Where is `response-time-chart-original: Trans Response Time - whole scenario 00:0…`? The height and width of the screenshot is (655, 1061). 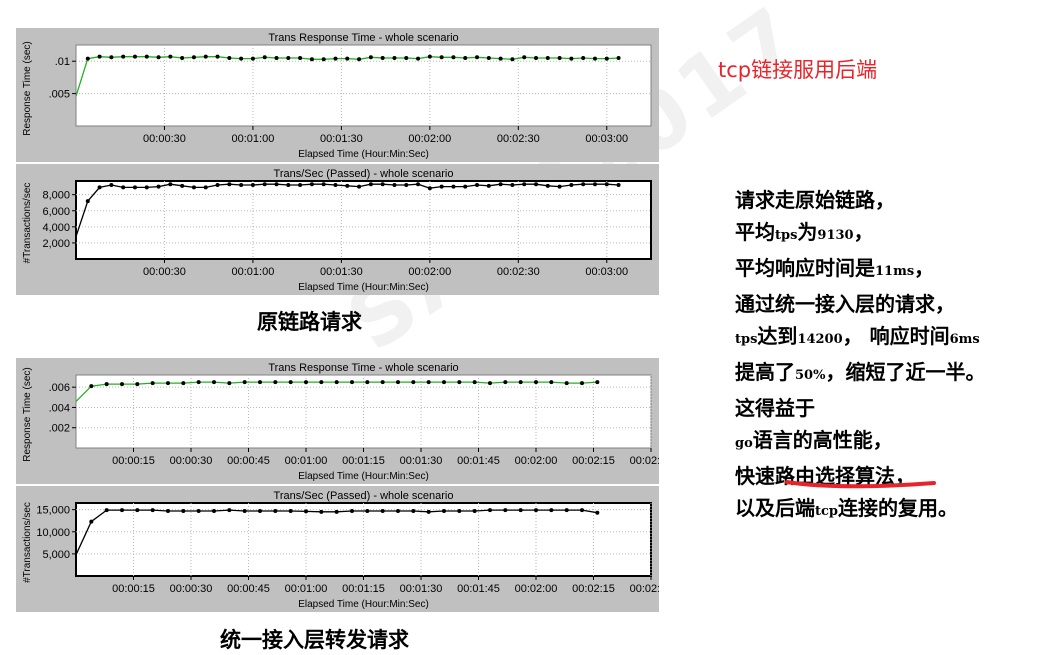
response-time-chart-original: Trans Response Time - whole scenario 00:0… is located at coordinates (337, 95).